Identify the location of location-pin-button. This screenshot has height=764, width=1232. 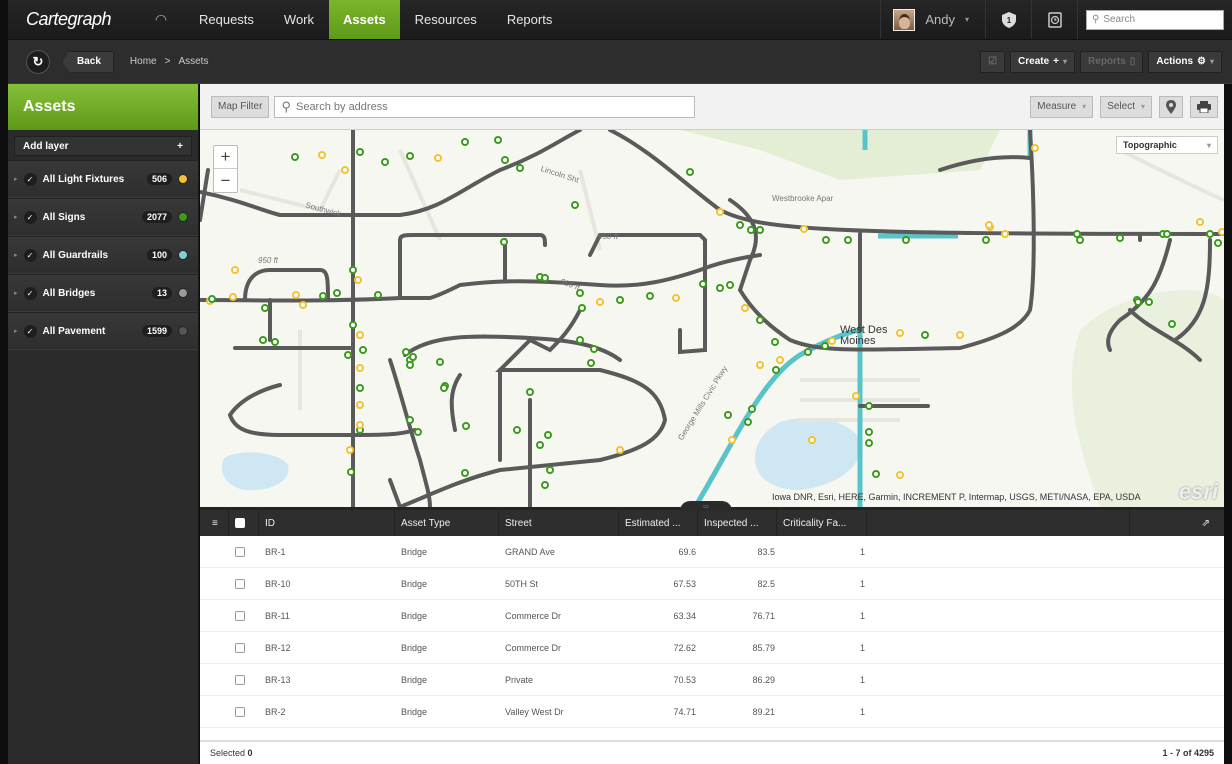
(1171, 106).